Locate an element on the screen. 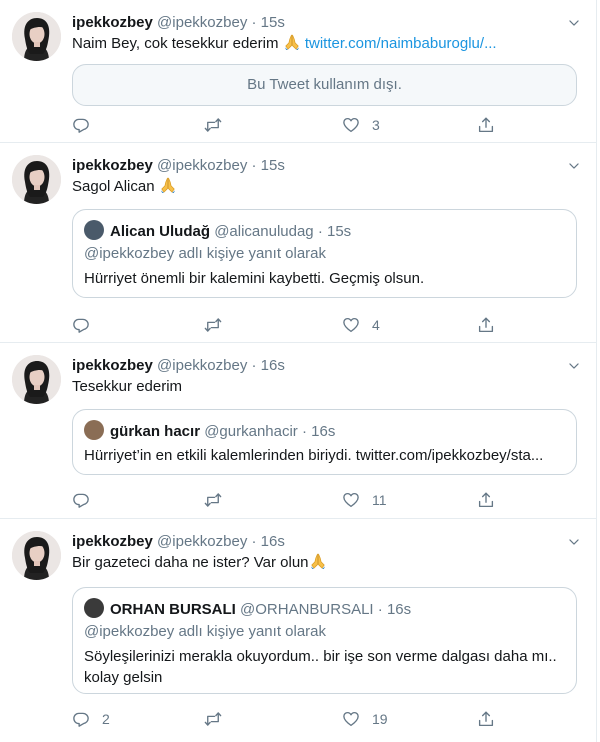  like-count: 3 is located at coordinates (376, 125).